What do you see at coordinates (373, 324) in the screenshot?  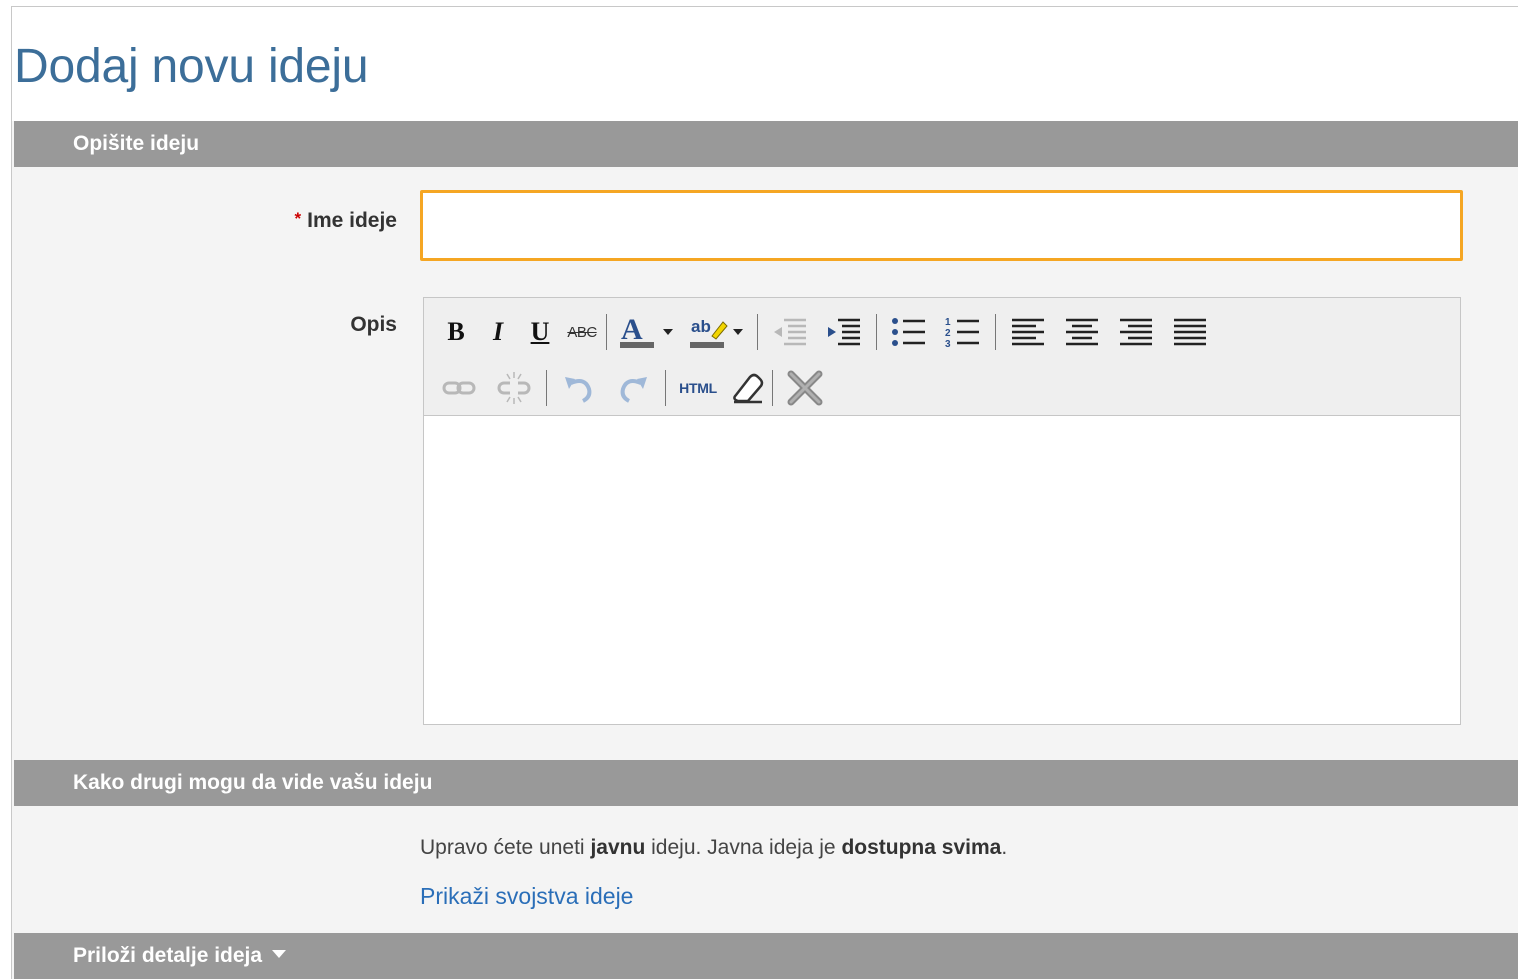 I see `description-label: Opis` at bounding box center [373, 324].